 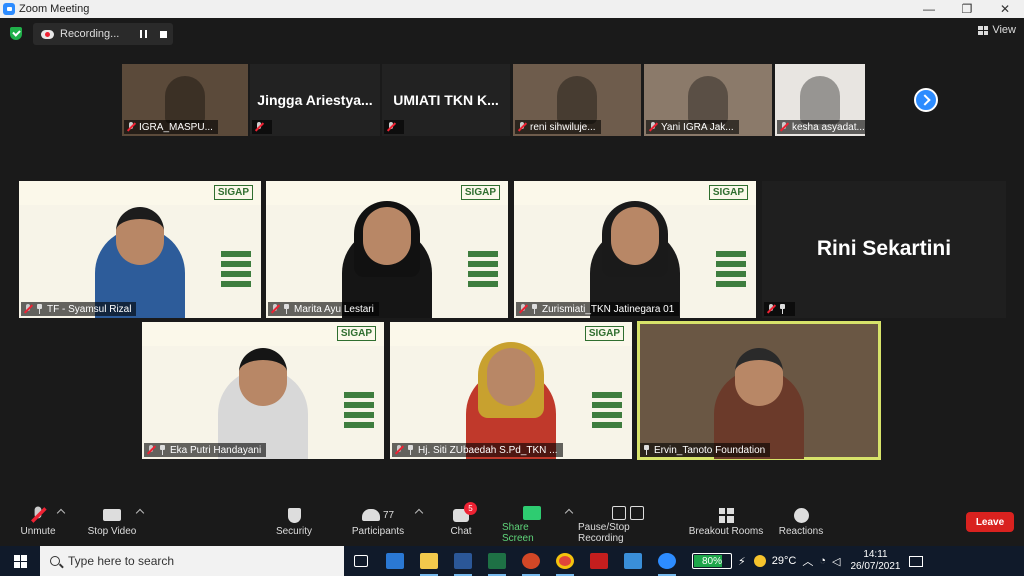 I want to click on share-screen-button: Share Screen, so click(x=532, y=524).